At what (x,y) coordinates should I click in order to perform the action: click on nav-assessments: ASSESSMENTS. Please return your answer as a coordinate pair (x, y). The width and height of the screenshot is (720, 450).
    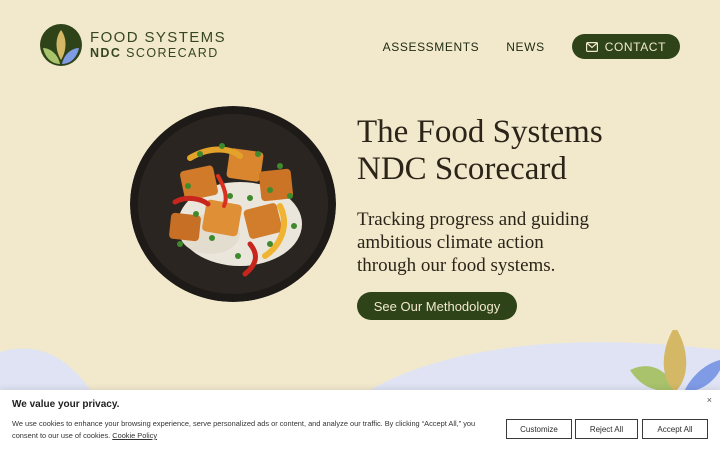
    Looking at the image, I should click on (431, 47).